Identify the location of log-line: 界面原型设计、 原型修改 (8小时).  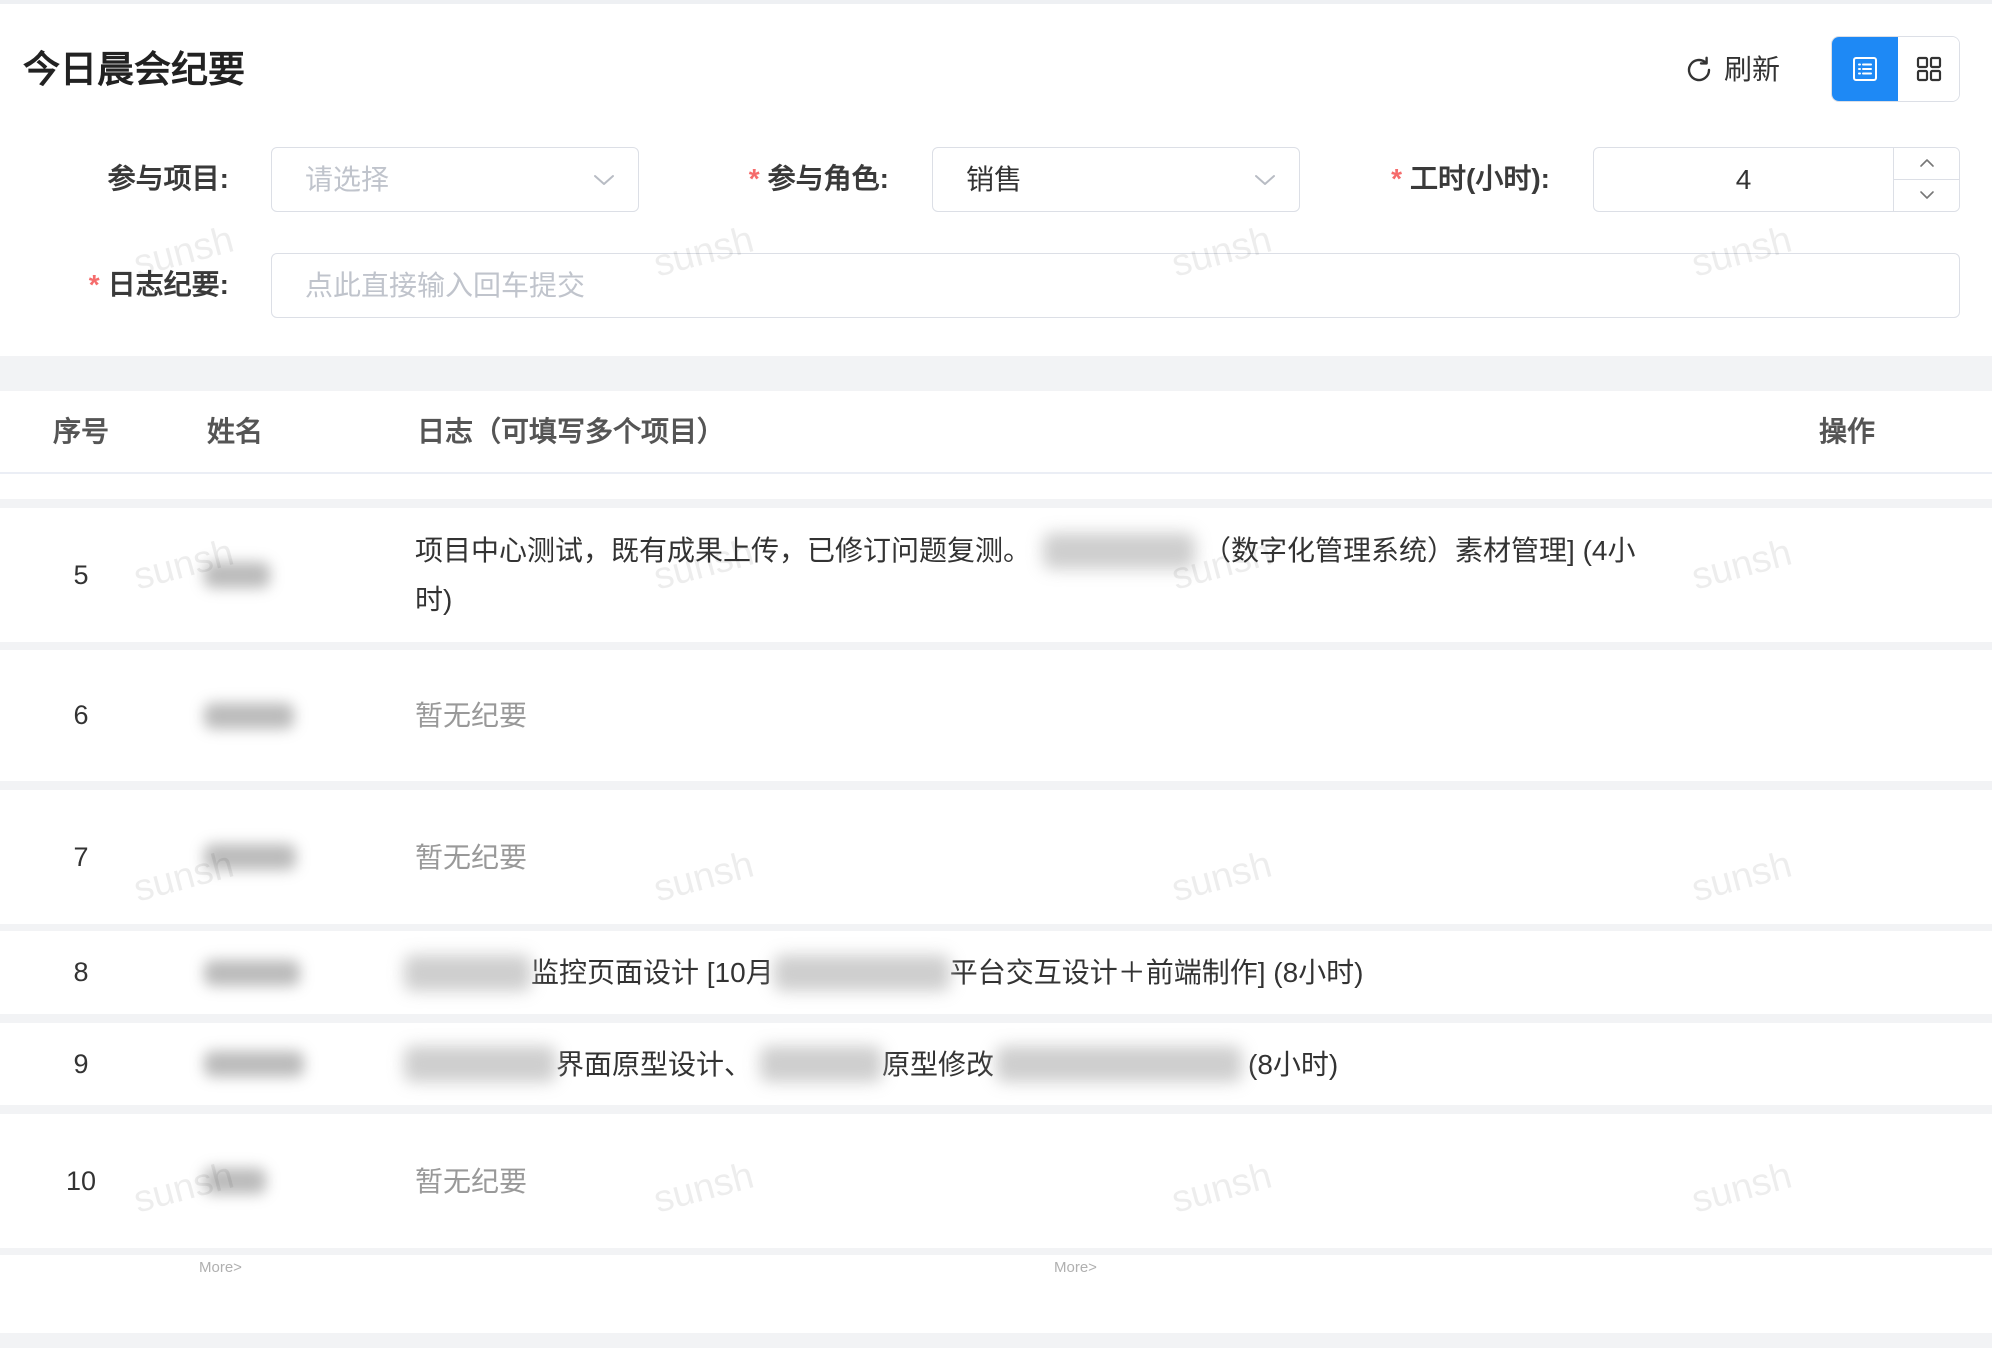
(871, 1064).